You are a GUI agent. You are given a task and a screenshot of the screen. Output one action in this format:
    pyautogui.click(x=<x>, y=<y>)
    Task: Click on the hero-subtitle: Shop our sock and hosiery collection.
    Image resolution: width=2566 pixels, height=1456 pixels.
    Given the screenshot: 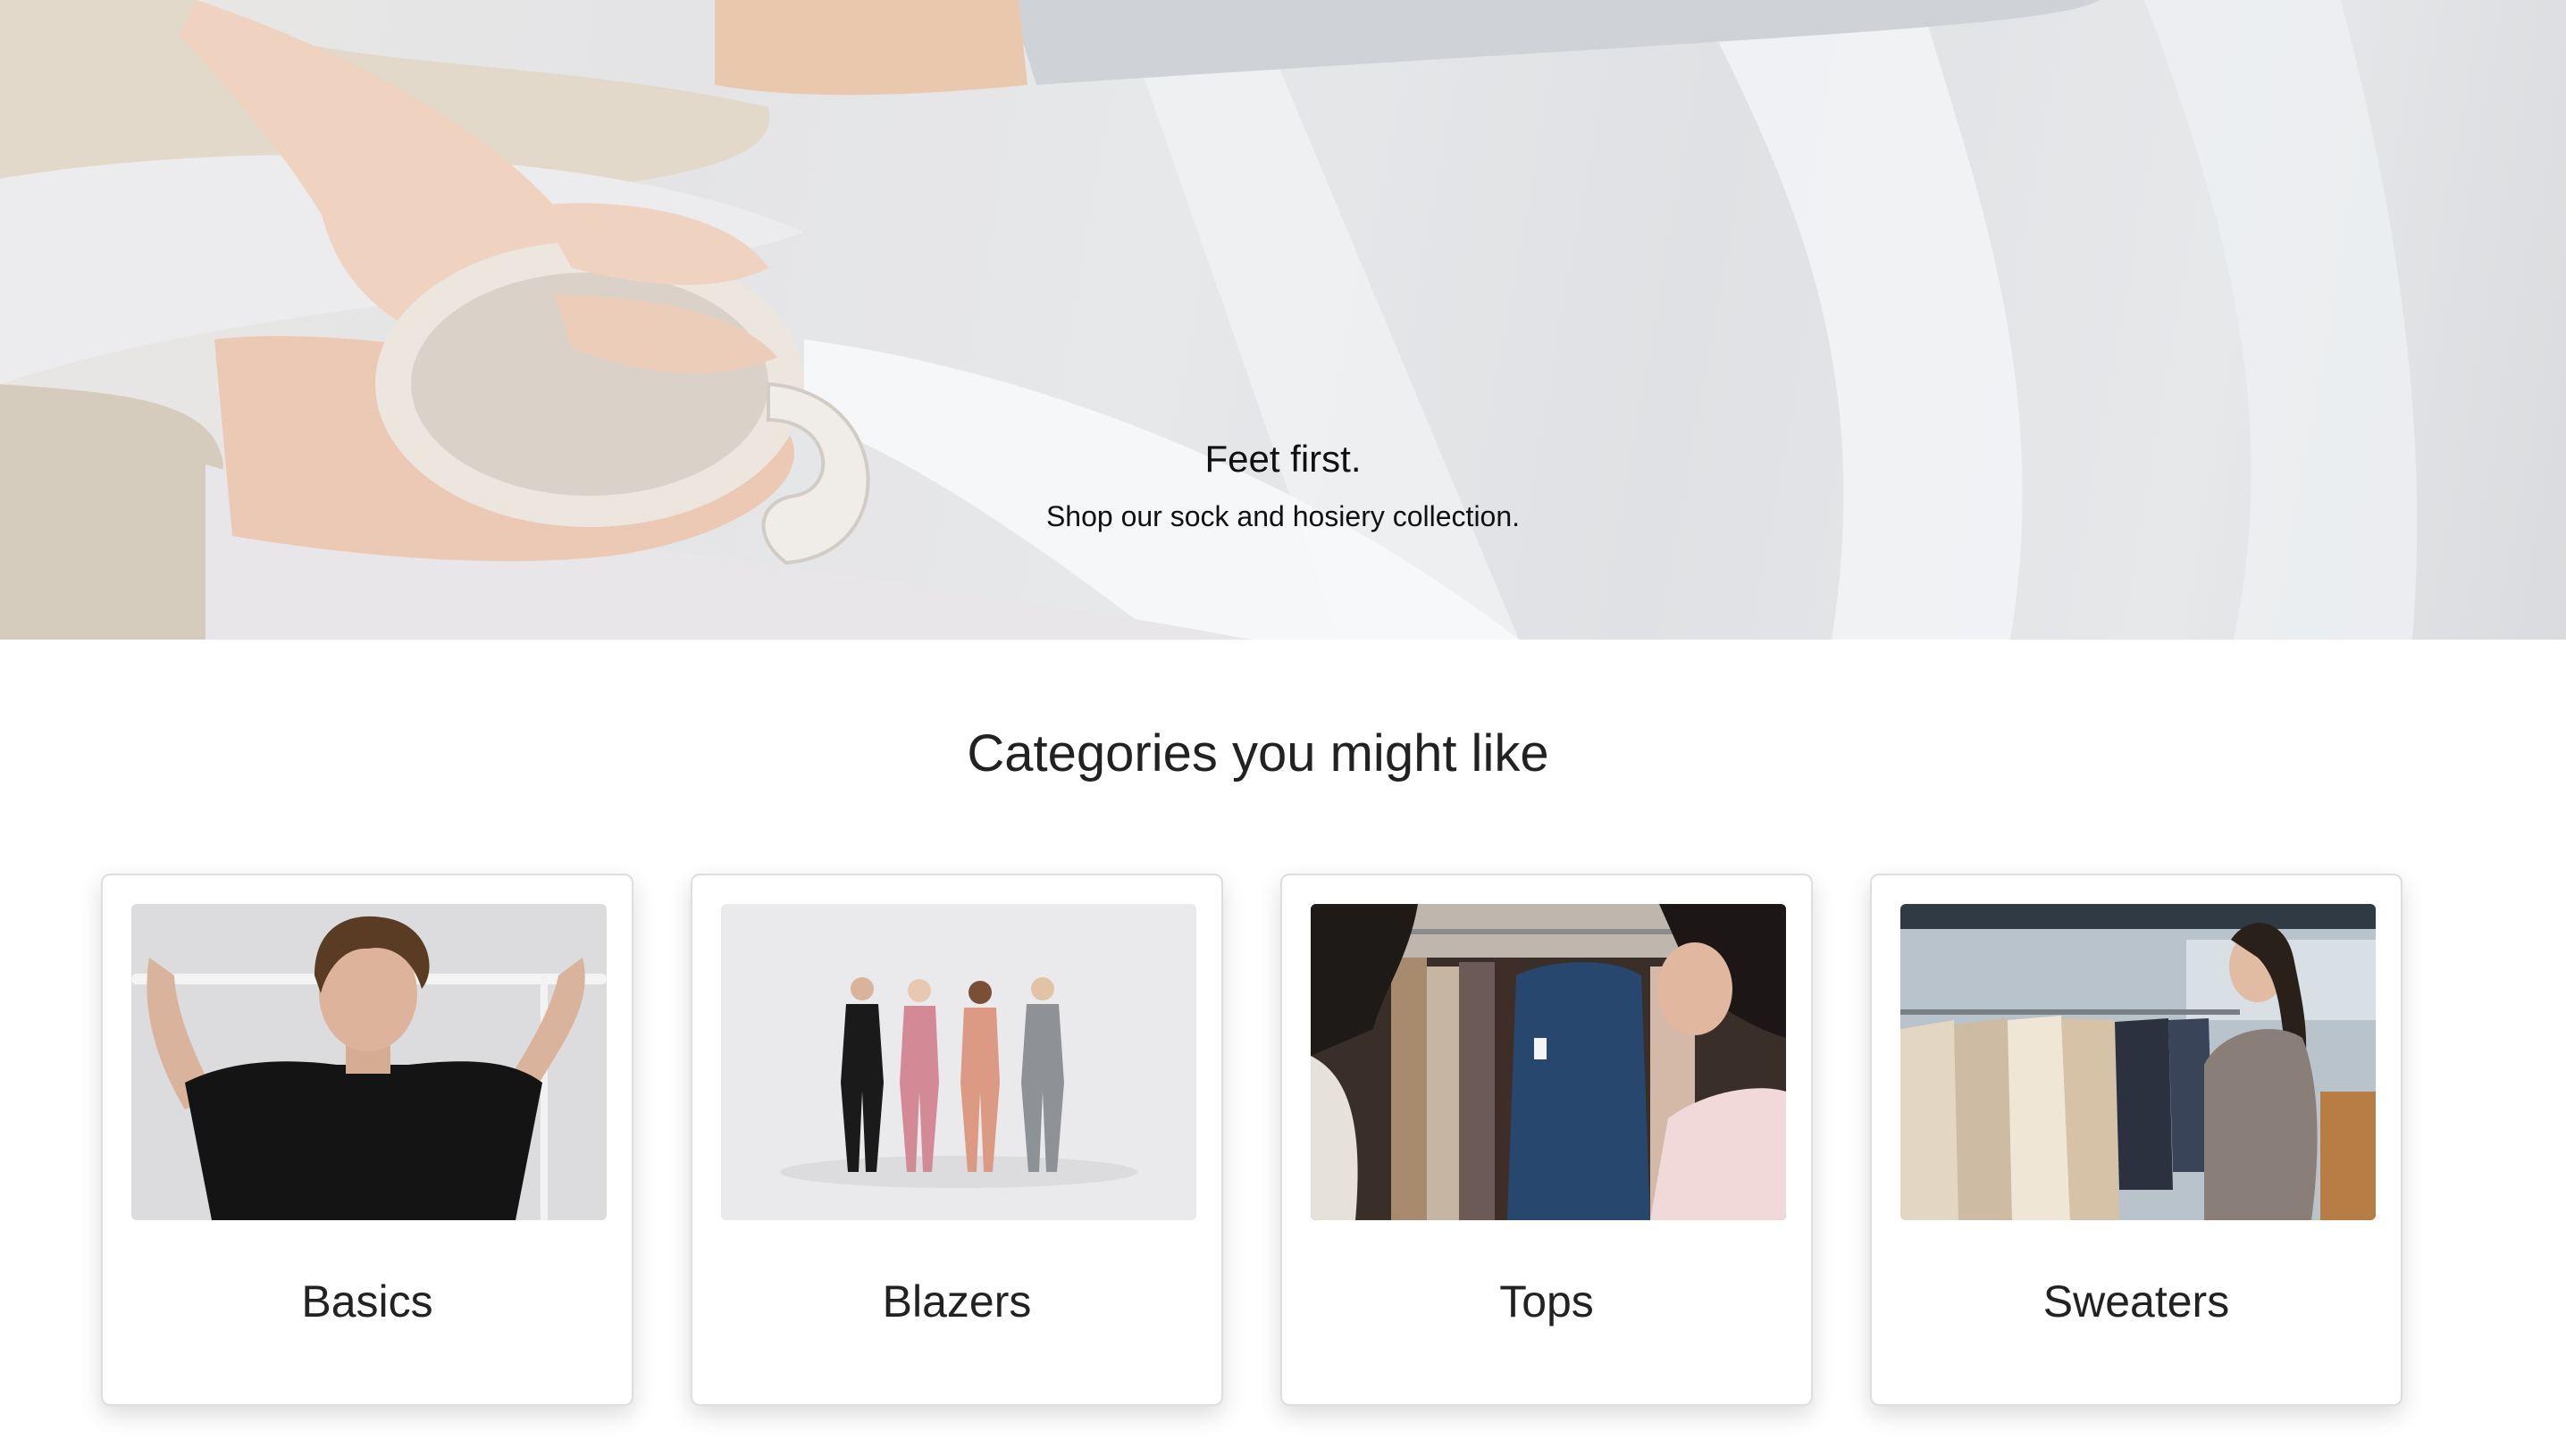 What is the action you would take?
    pyautogui.click(x=1283, y=516)
    